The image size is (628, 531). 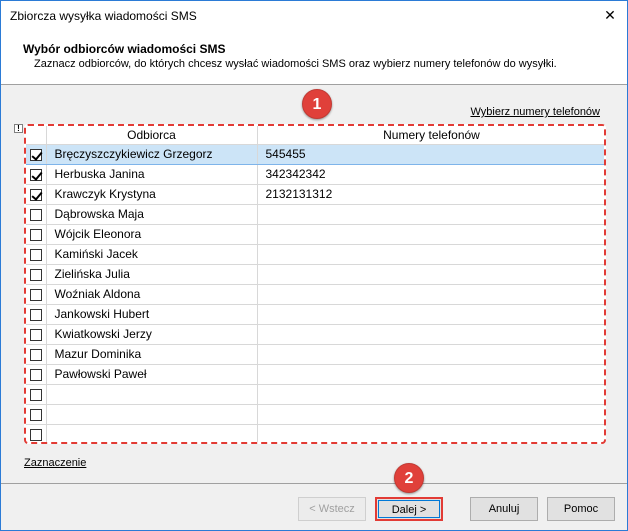 What do you see at coordinates (317, 104) in the screenshot?
I see `step-badge-1: 1` at bounding box center [317, 104].